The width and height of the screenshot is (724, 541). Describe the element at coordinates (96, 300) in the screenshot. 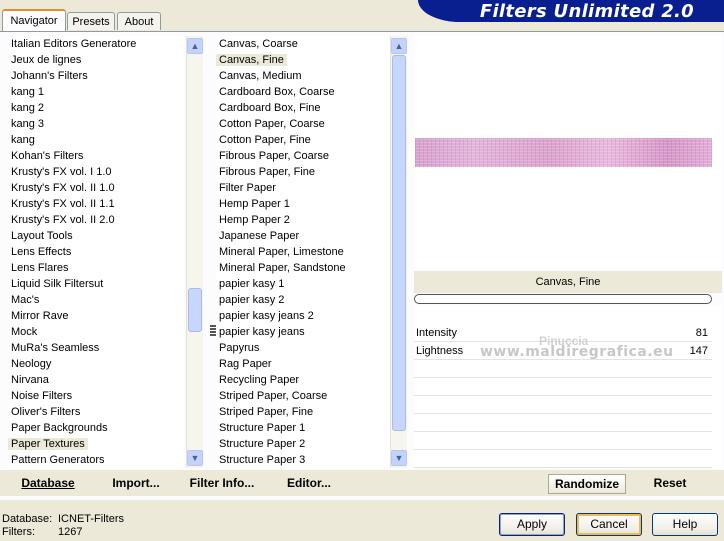

I see `list-item: Mac's` at that location.